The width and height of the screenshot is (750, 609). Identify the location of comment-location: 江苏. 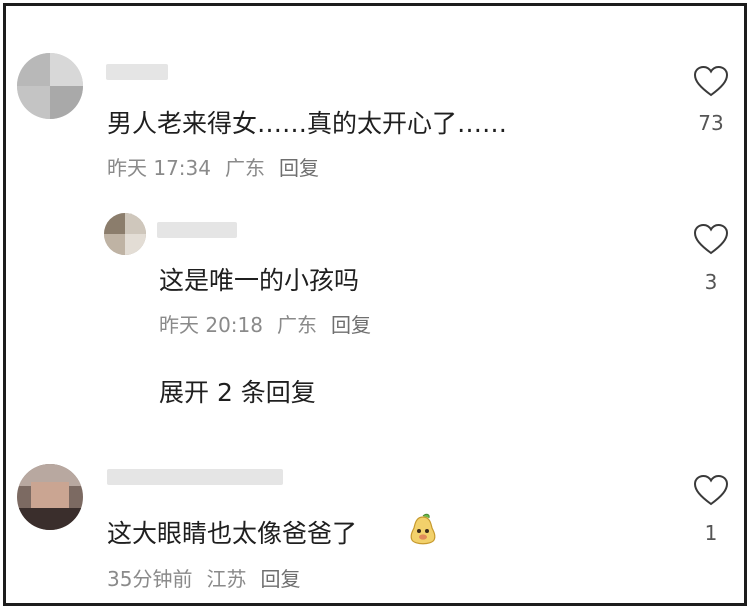
(226, 579).